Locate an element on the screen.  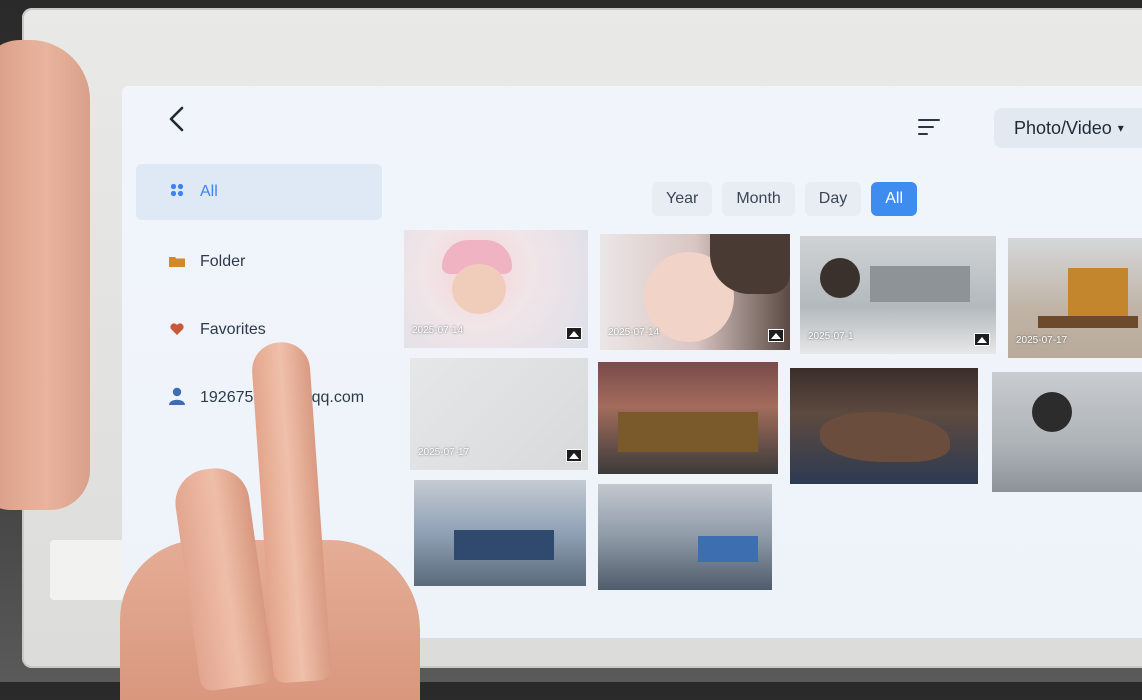
top-bar: Photo/Video ▾ is located at coordinates (632, 127).